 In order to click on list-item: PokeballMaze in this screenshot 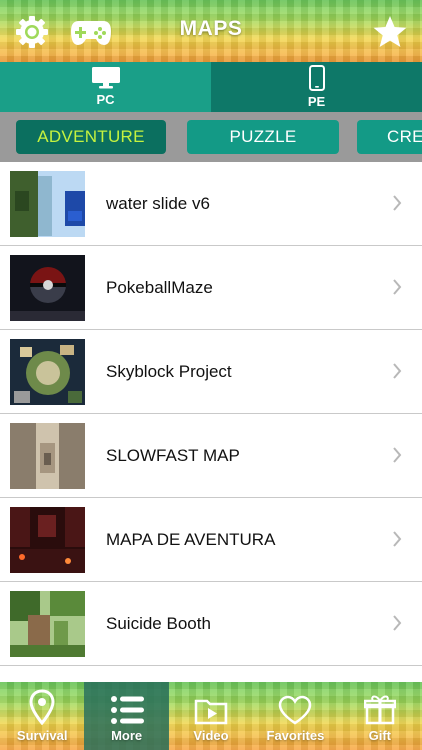, I will do `click(211, 288)`.